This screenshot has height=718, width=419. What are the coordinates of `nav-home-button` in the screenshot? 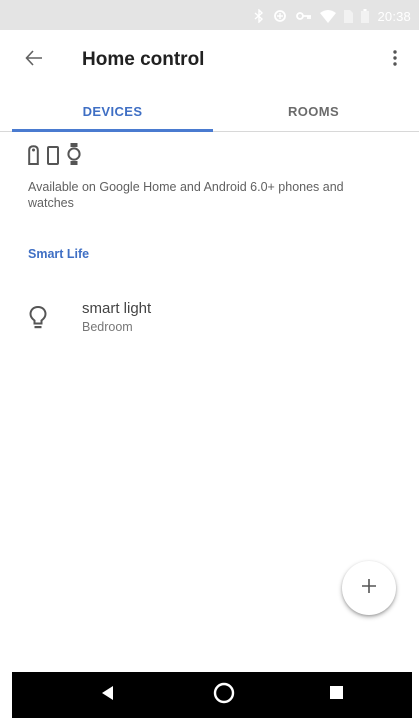 It's located at (224, 695).